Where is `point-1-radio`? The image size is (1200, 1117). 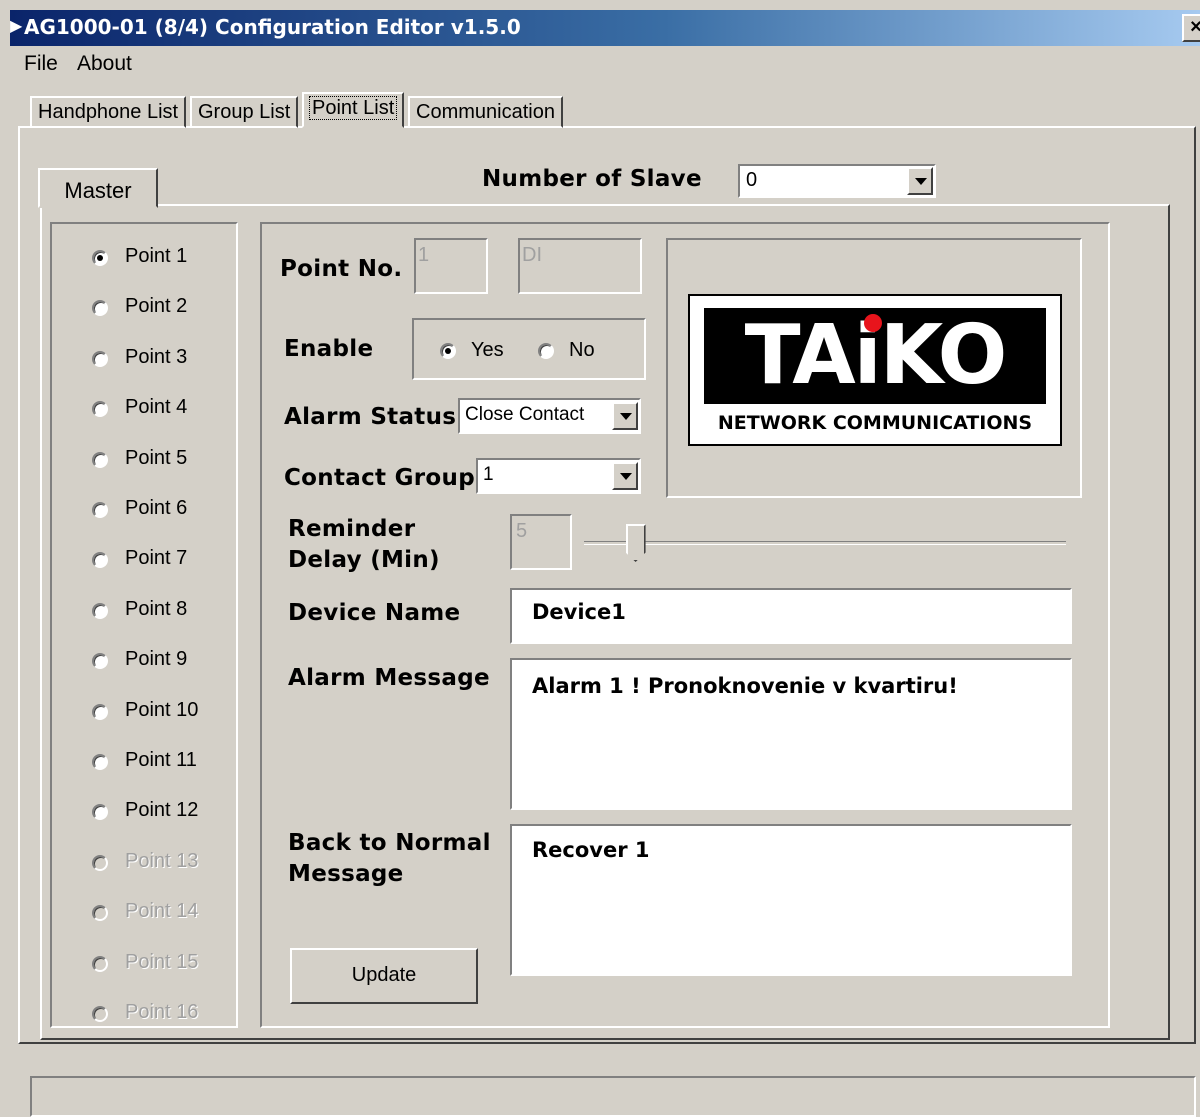
point-1-radio is located at coordinates (100, 258).